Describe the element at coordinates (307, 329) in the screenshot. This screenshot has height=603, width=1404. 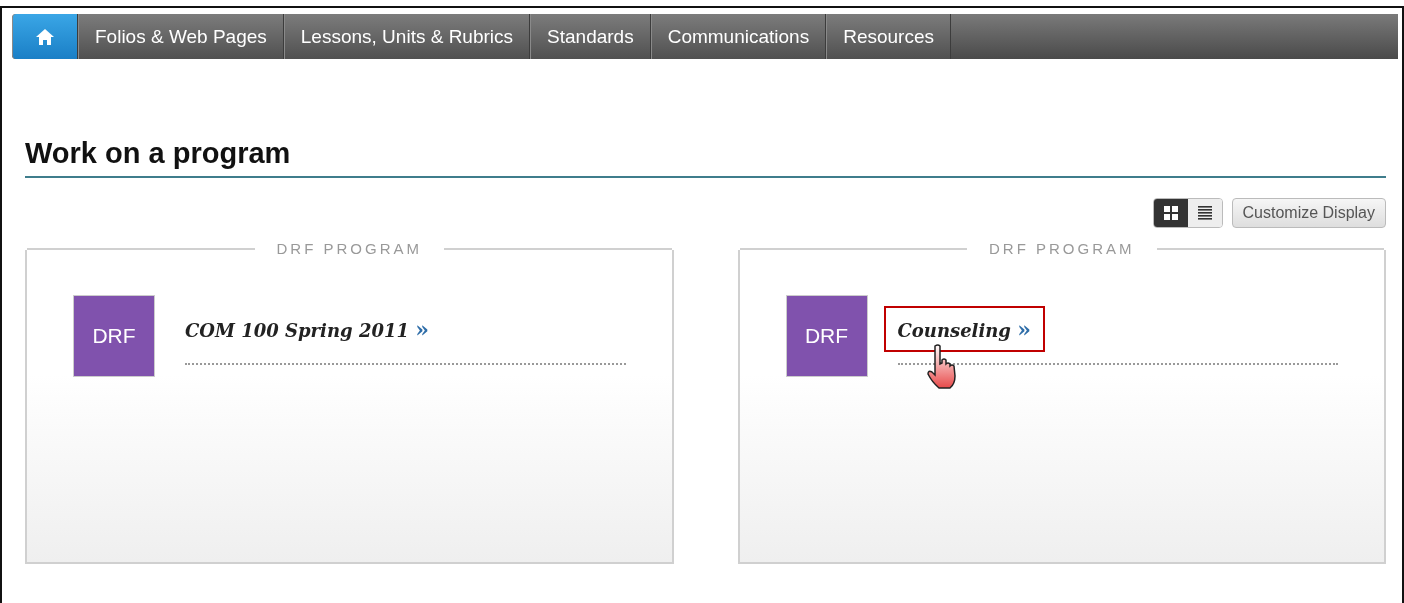
I see `program-link: COM 100 Spring 2011 »` at that location.